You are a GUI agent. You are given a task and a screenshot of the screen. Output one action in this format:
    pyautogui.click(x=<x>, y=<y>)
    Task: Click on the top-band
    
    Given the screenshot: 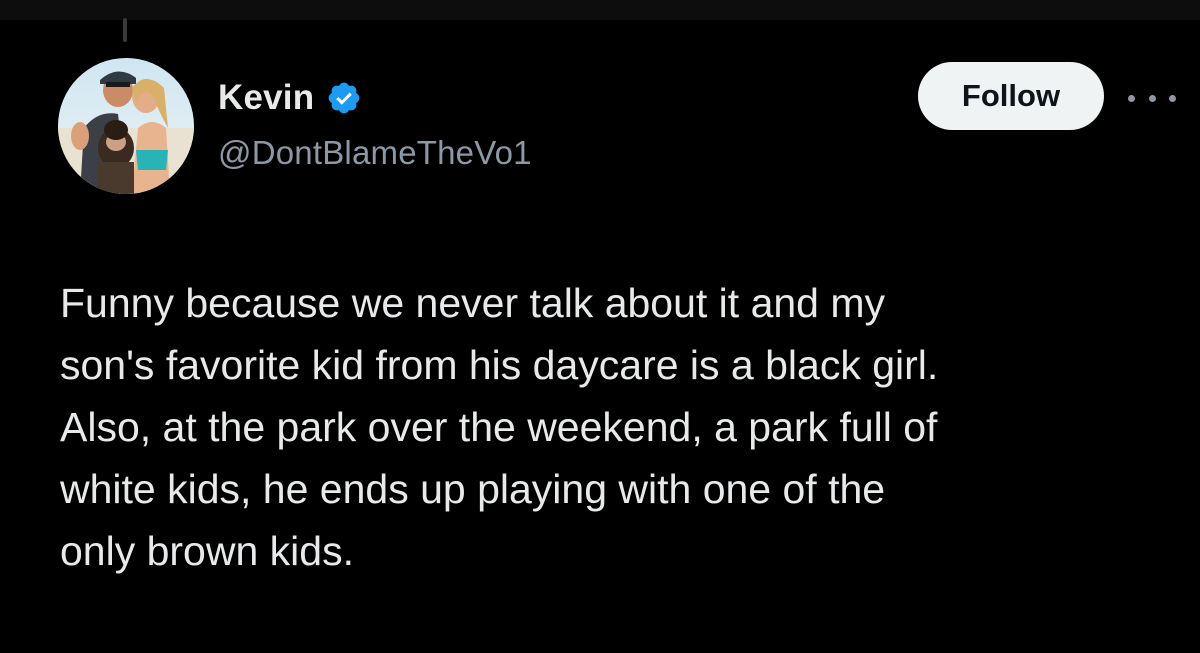 What is the action you would take?
    pyautogui.click(x=600, y=10)
    